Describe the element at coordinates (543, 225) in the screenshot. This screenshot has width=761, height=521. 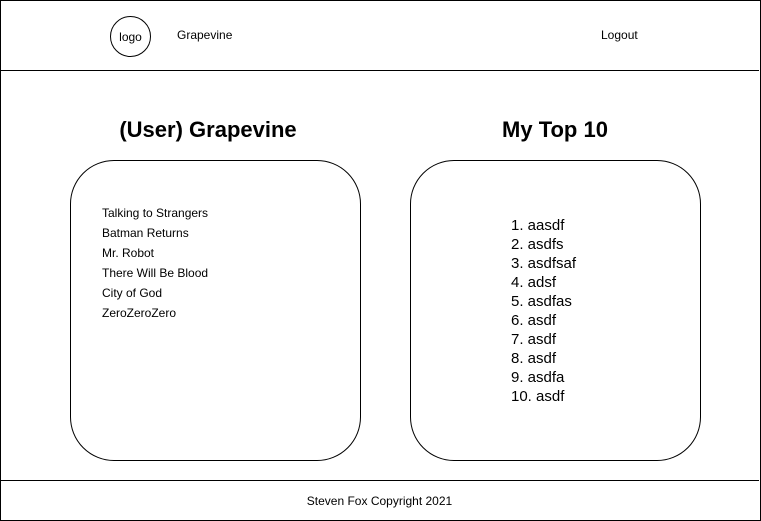
I see `top10-item: 1. aasdf` at that location.